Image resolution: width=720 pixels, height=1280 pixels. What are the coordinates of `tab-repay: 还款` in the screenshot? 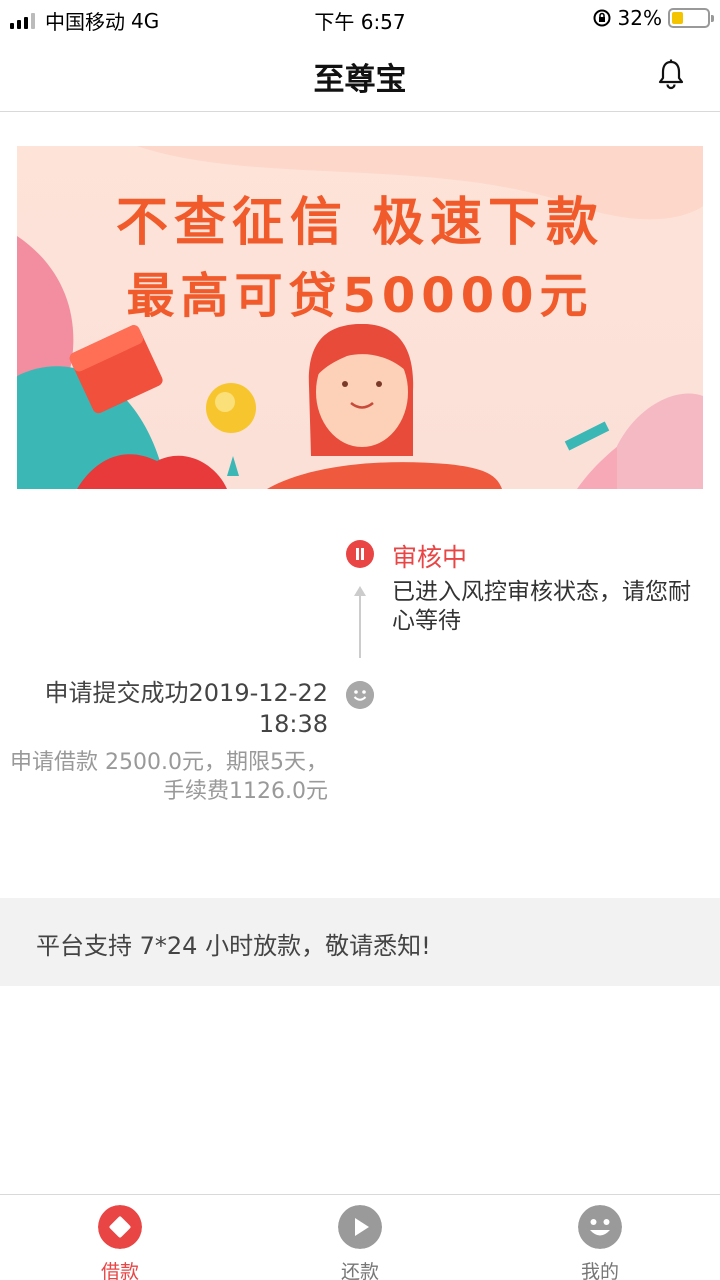 It's located at (360, 1242).